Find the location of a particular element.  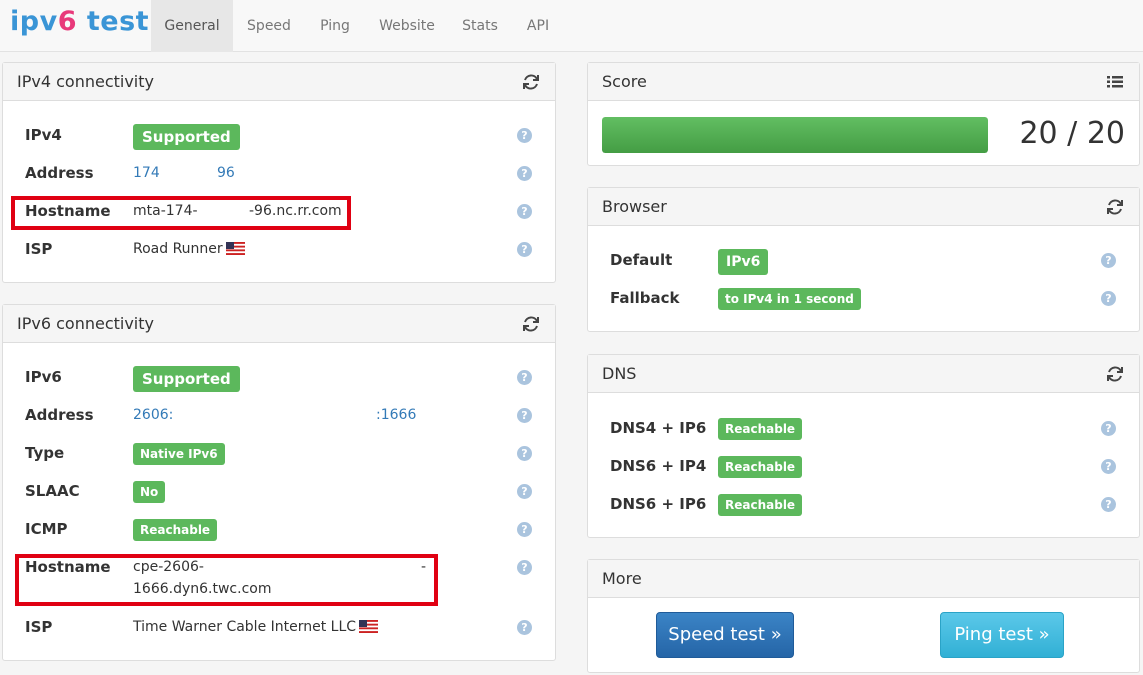

ipv4-row-isp: ISP Road Runner ? is located at coordinates (279, 250).